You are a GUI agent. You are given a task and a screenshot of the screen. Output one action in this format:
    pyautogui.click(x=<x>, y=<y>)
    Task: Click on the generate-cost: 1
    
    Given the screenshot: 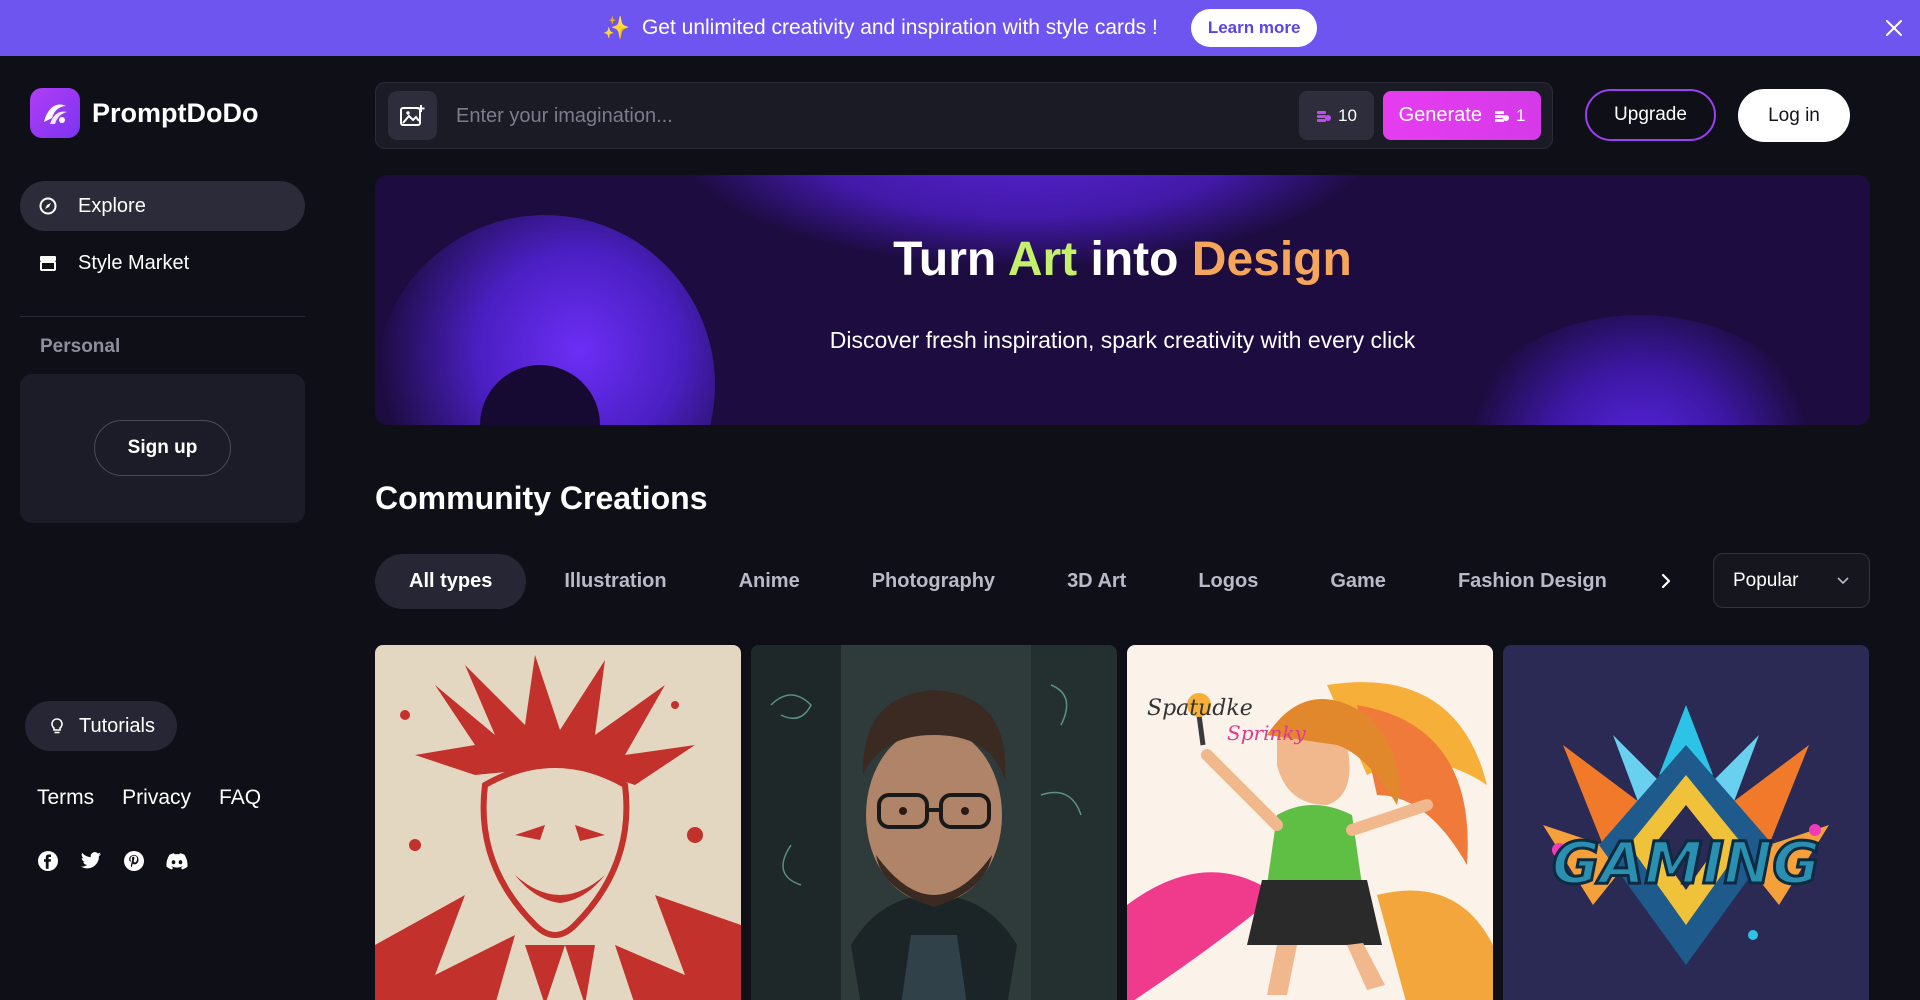 What is the action you would take?
    pyautogui.click(x=1509, y=116)
    